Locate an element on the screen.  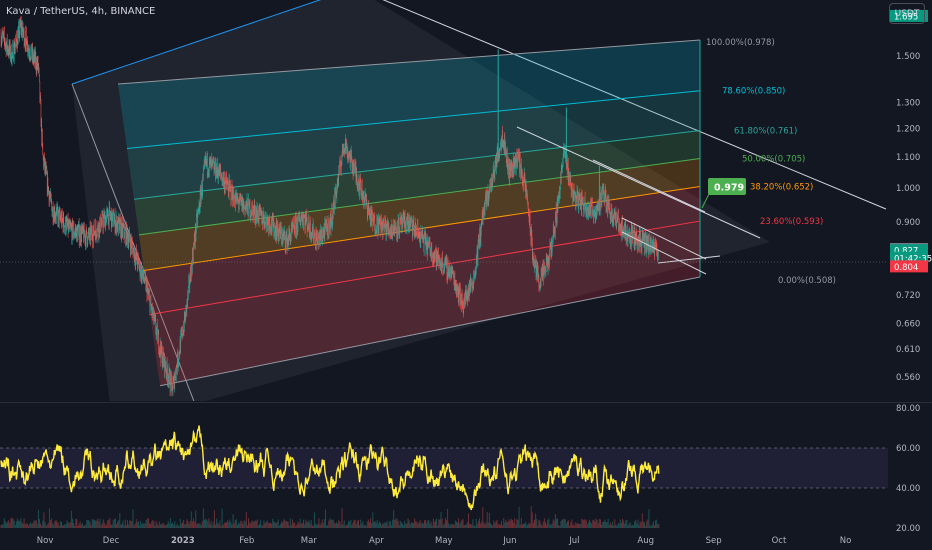
time-label-5: Apr is located at coordinates (376, 541).